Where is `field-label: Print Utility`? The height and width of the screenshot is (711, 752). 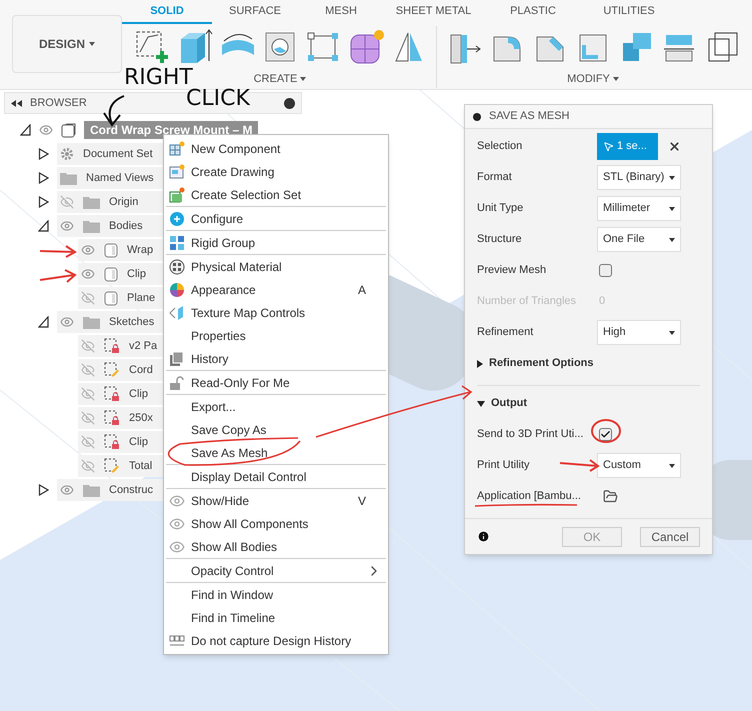 field-label: Print Utility is located at coordinates (503, 466).